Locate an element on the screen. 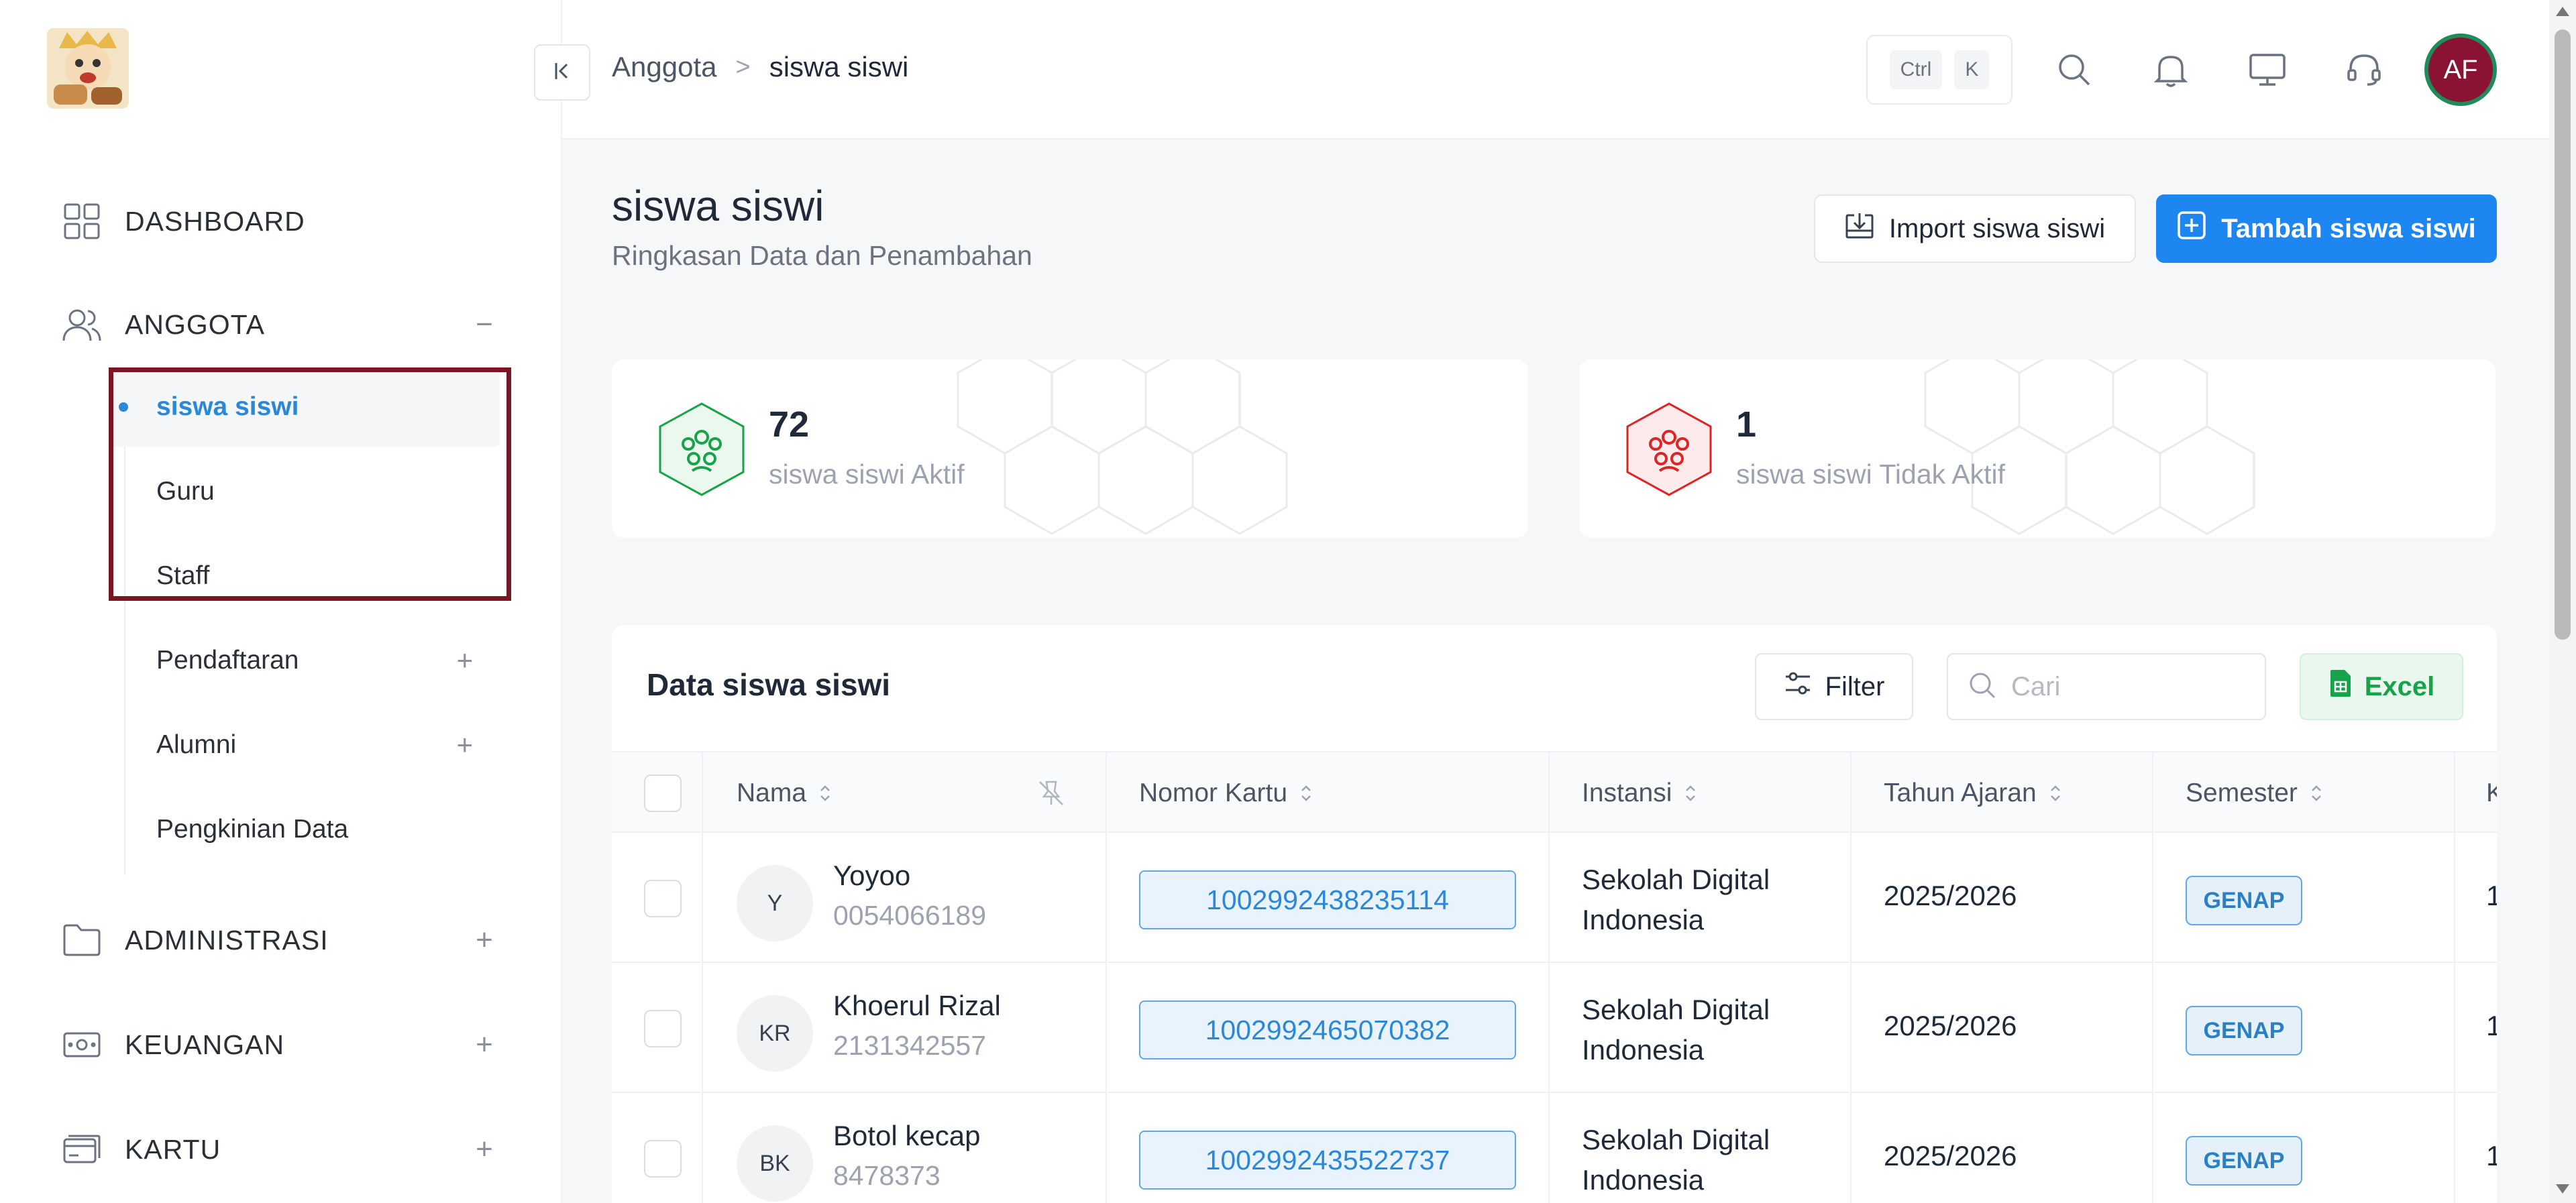 Image resolution: width=2576 pixels, height=1203 pixels. avatar-initials: KR is located at coordinates (775, 1033).